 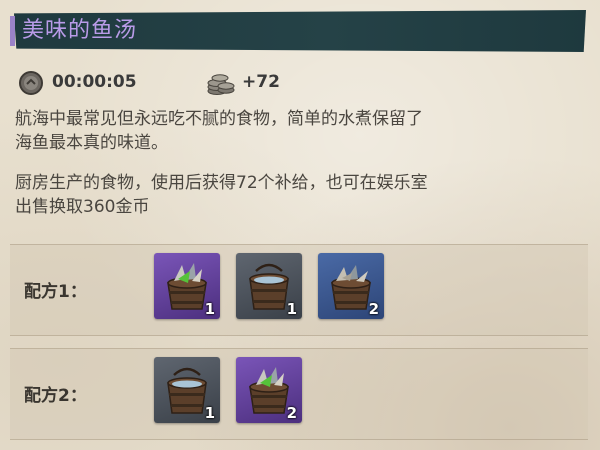 What do you see at coordinates (221, 183) in the screenshot?
I see `description-line: 厨房生产的食物，使用后获得72个补给，也可在娱乐室` at bounding box center [221, 183].